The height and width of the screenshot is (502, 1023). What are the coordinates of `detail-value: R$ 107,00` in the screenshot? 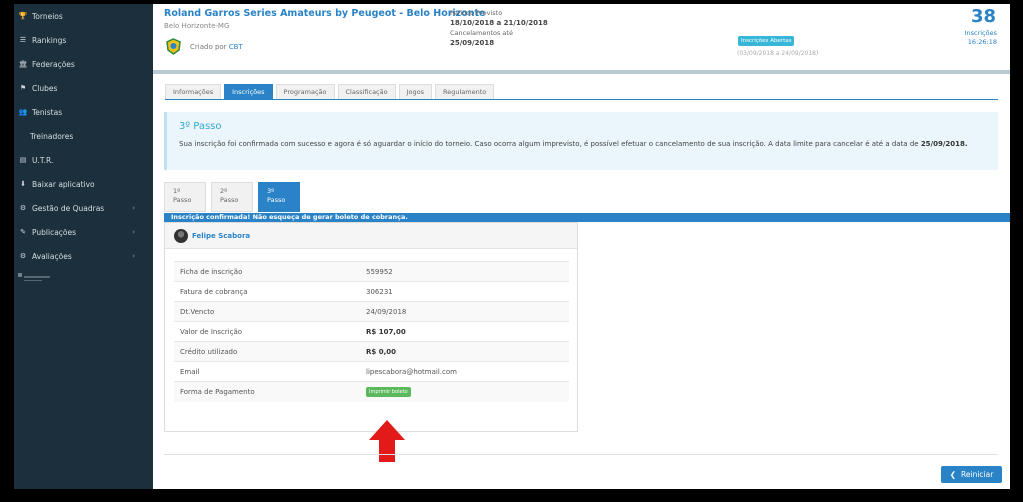 It's located at (464, 331).